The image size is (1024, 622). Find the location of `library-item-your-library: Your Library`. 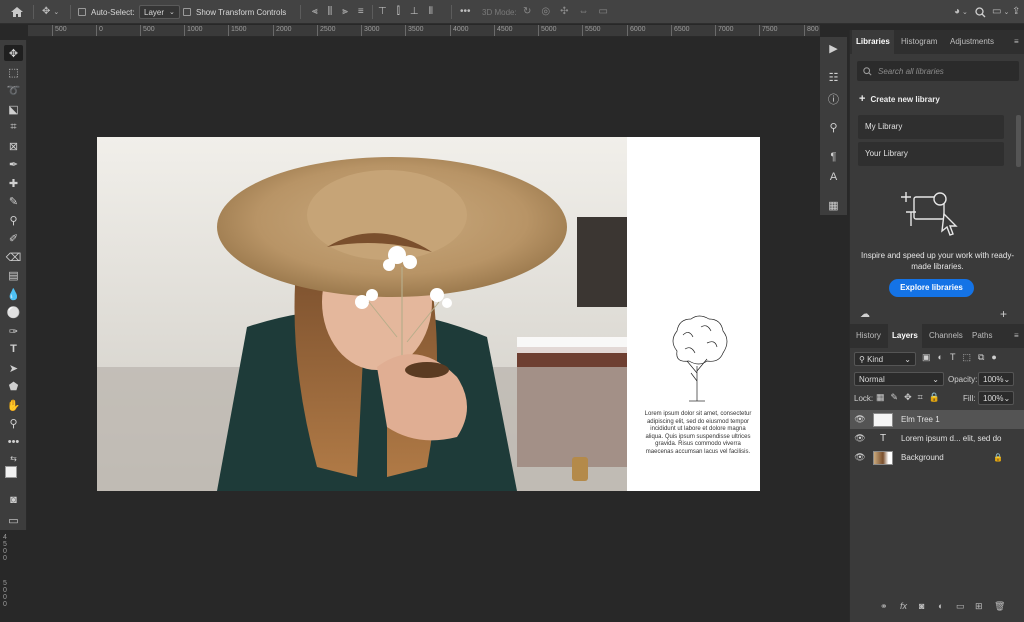

library-item-your-library: Your Library is located at coordinates (931, 154).